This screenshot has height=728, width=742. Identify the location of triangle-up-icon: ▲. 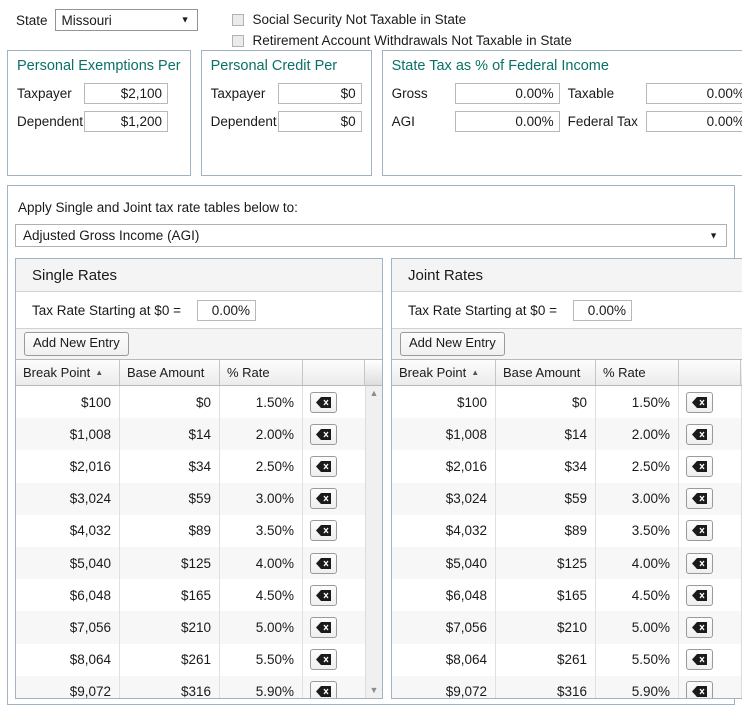
(374, 393).